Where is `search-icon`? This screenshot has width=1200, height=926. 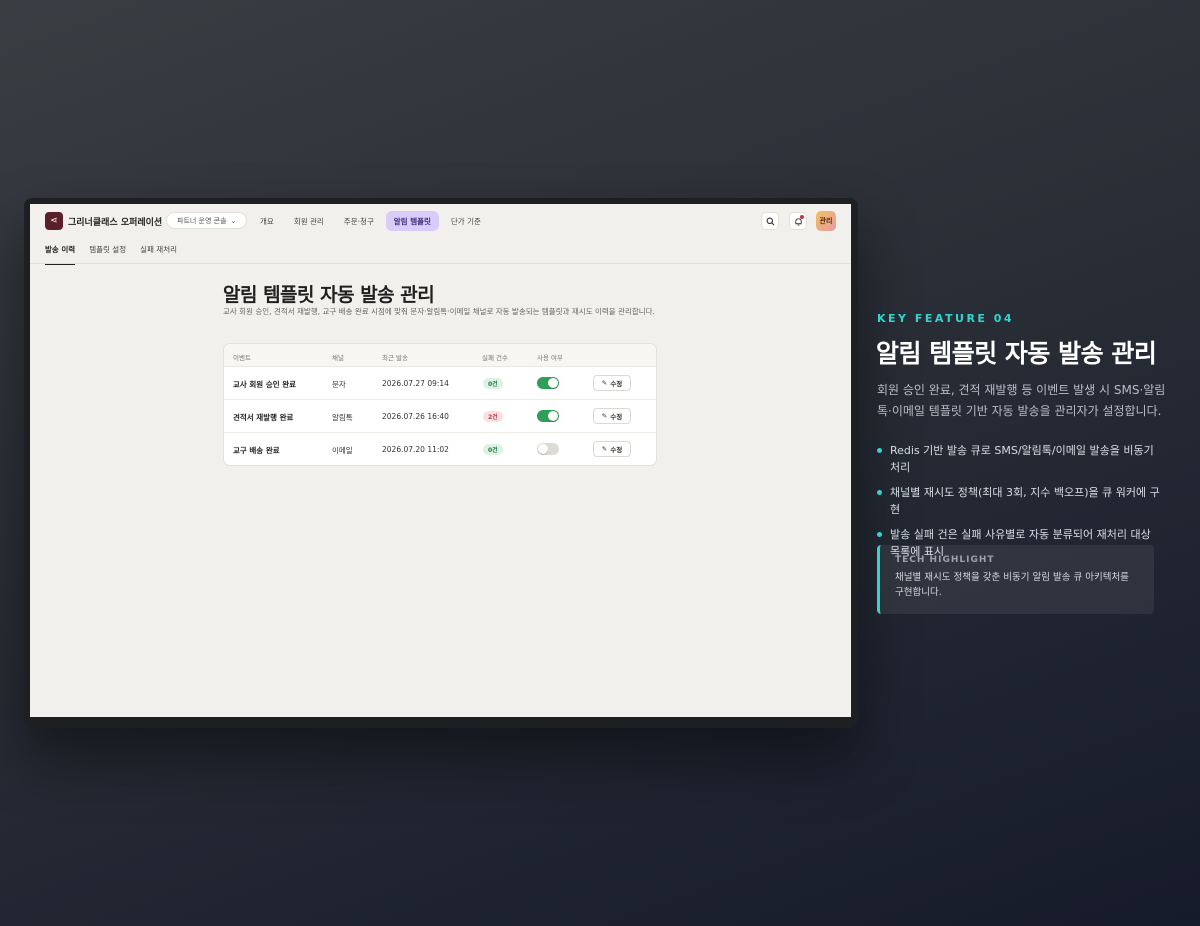 search-icon is located at coordinates (770, 221).